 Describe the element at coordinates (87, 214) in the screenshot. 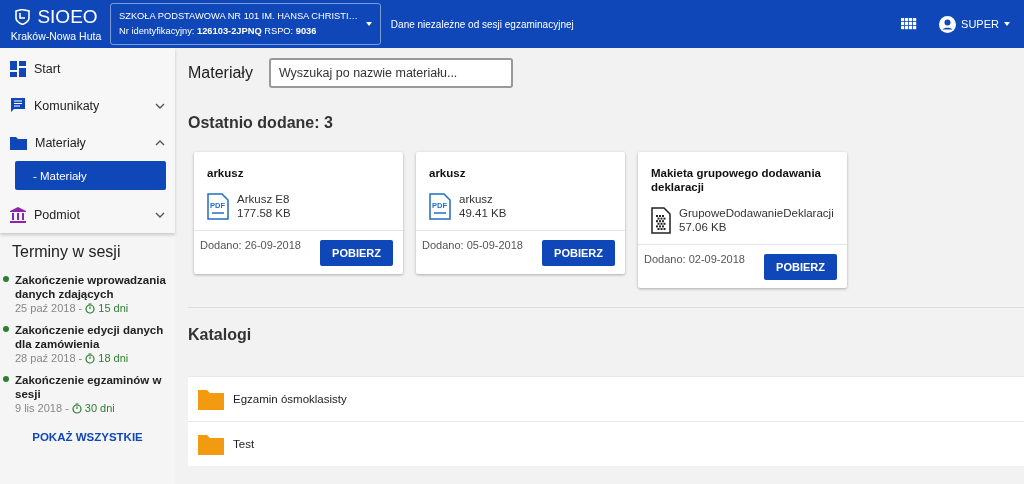

I see `nav-item: Podmiot` at that location.